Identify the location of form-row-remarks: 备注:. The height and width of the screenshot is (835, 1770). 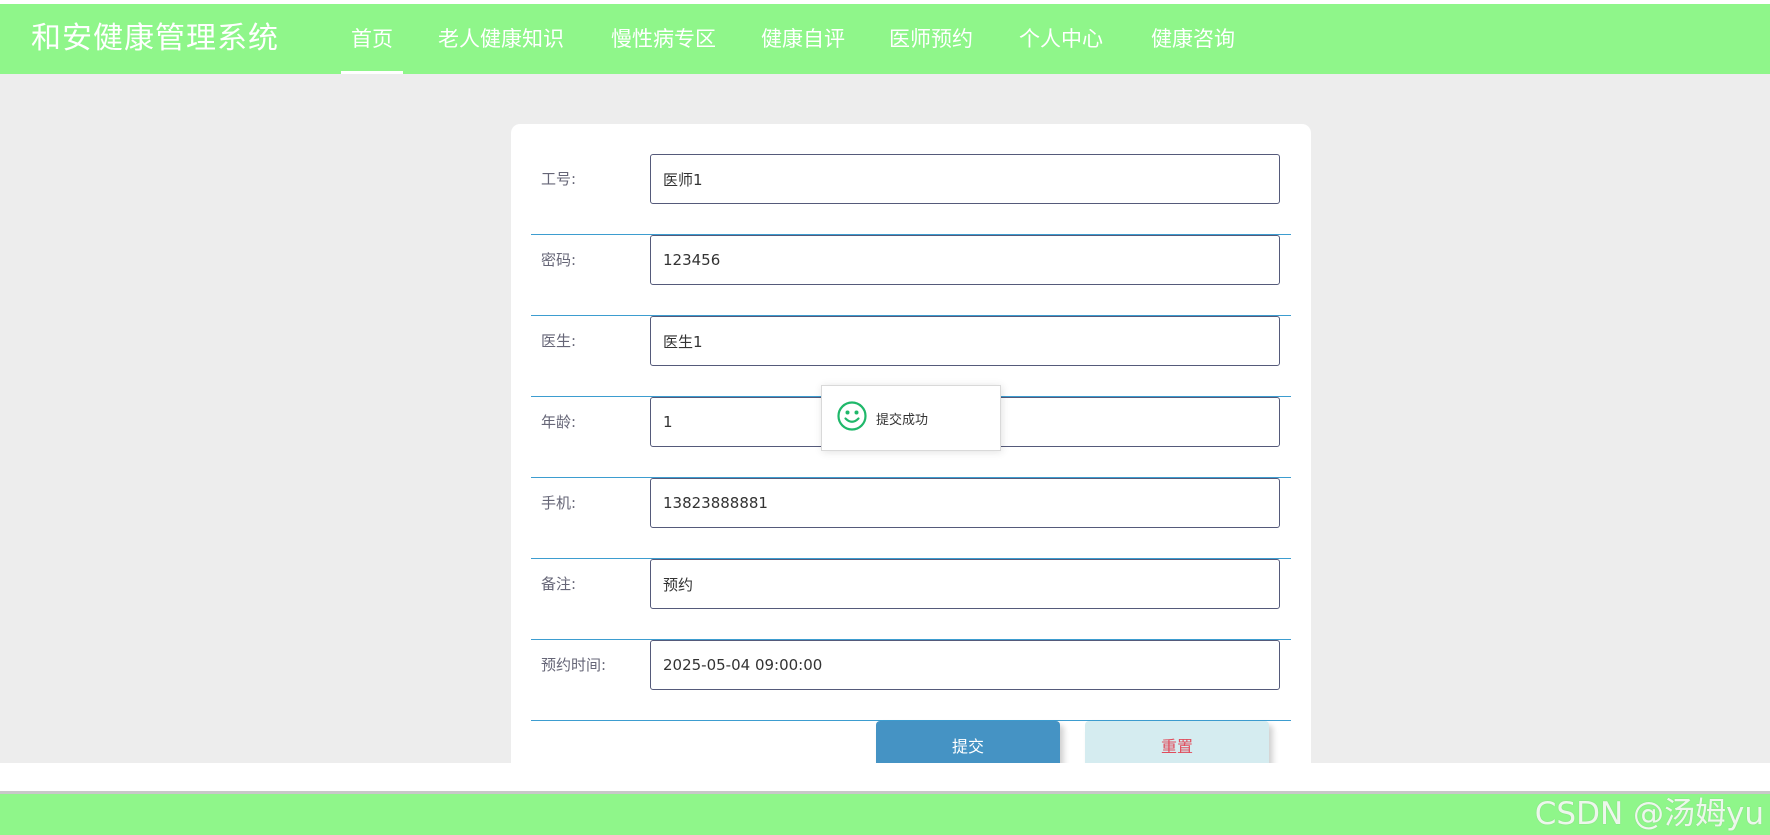
(911, 599).